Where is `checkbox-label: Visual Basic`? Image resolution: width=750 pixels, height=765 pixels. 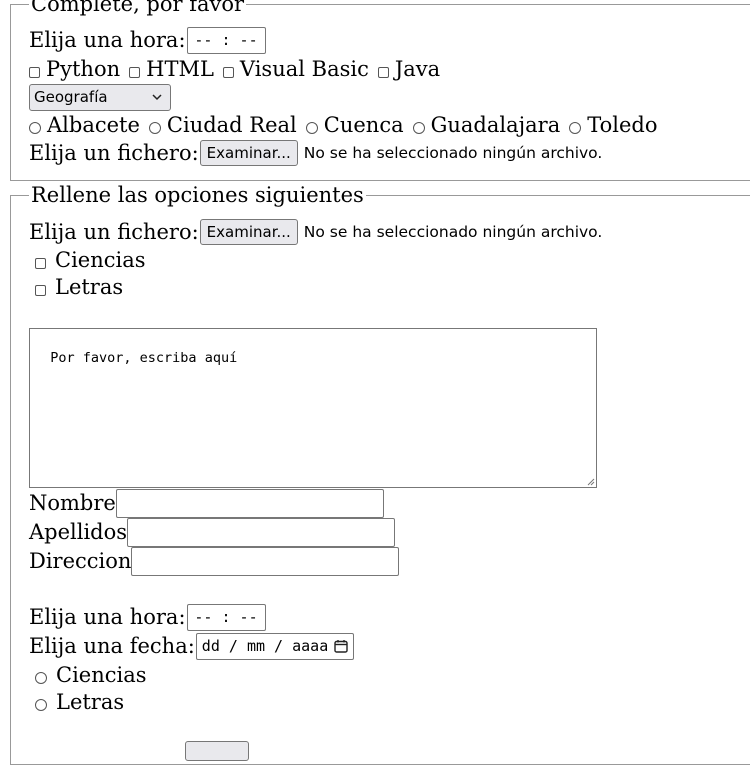 checkbox-label: Visual Basic is located at coordinates (304, 69).